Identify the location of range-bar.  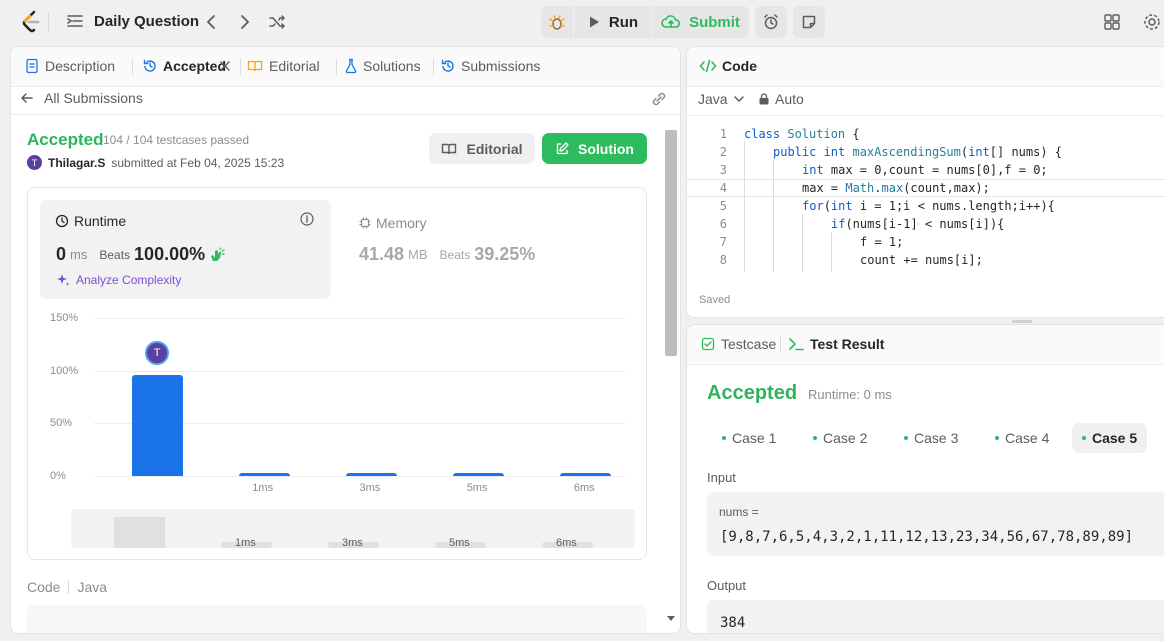
(139, 532).